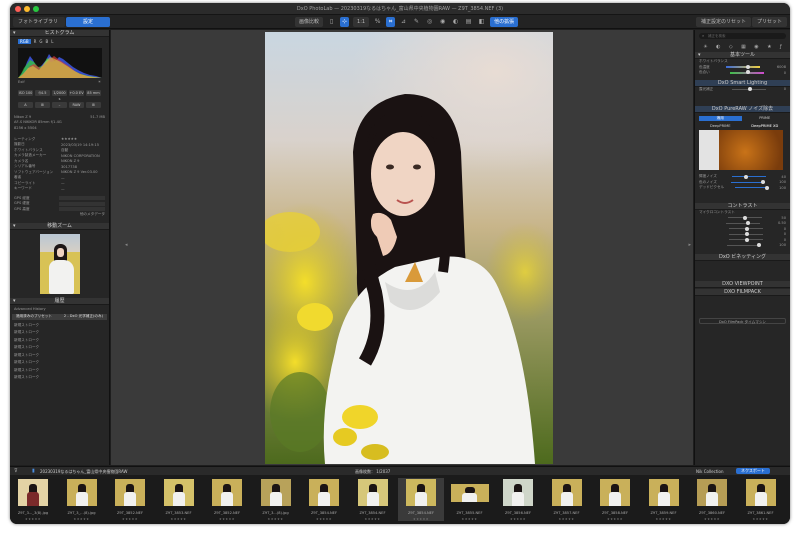 This screenshot has height=535, width=800. What do you see at coordinates (782, 245) in the screenshot?
I see `adjust-slider-value: 100` at bounding box center [782, 245].